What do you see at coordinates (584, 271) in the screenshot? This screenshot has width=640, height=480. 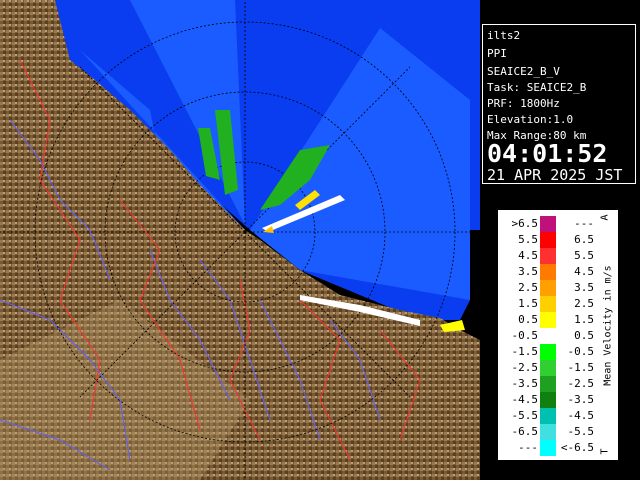 I see `legend-high-value: 4.5` at bounding box center [584, 271].